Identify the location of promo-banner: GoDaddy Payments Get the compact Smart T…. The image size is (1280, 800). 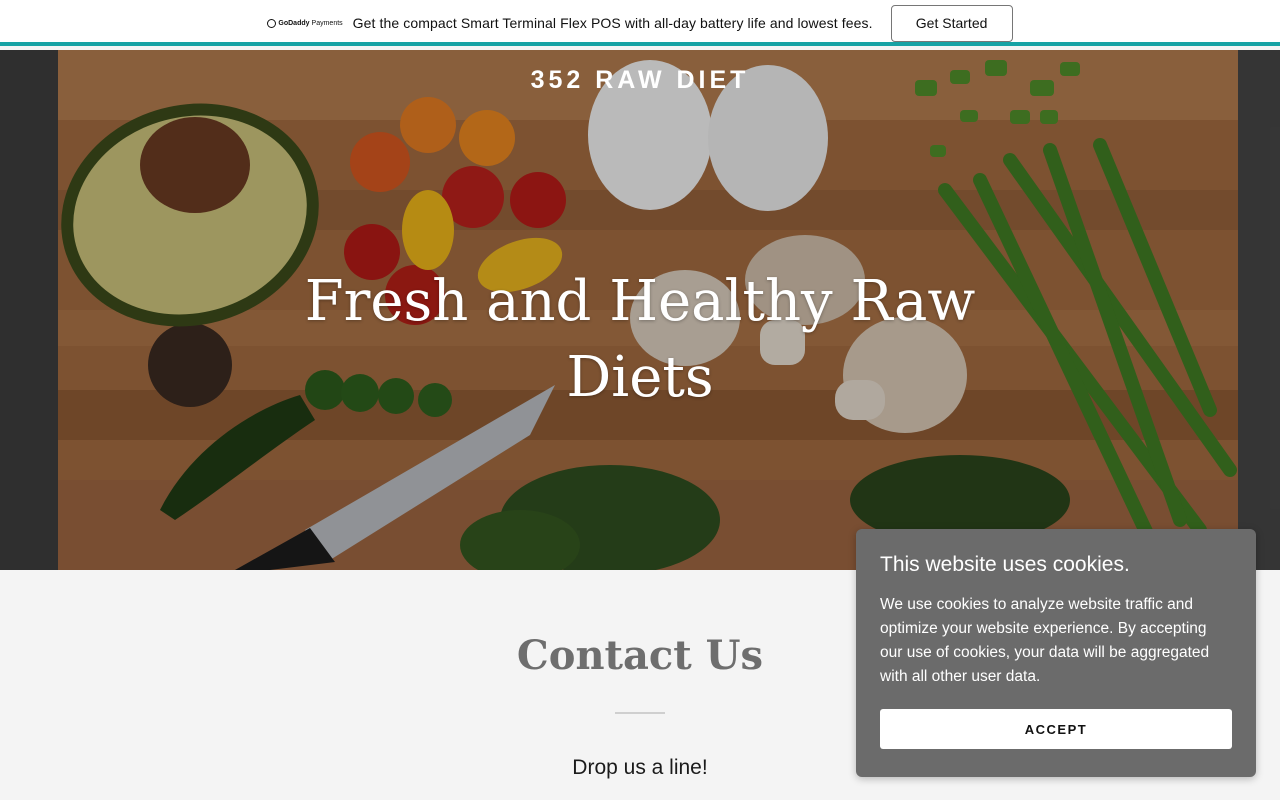
(640, 23).